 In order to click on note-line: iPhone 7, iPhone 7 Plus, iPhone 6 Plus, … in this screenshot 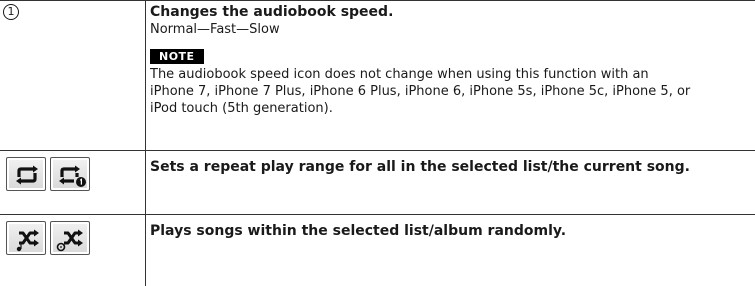, I will do `click(420, 91)`.